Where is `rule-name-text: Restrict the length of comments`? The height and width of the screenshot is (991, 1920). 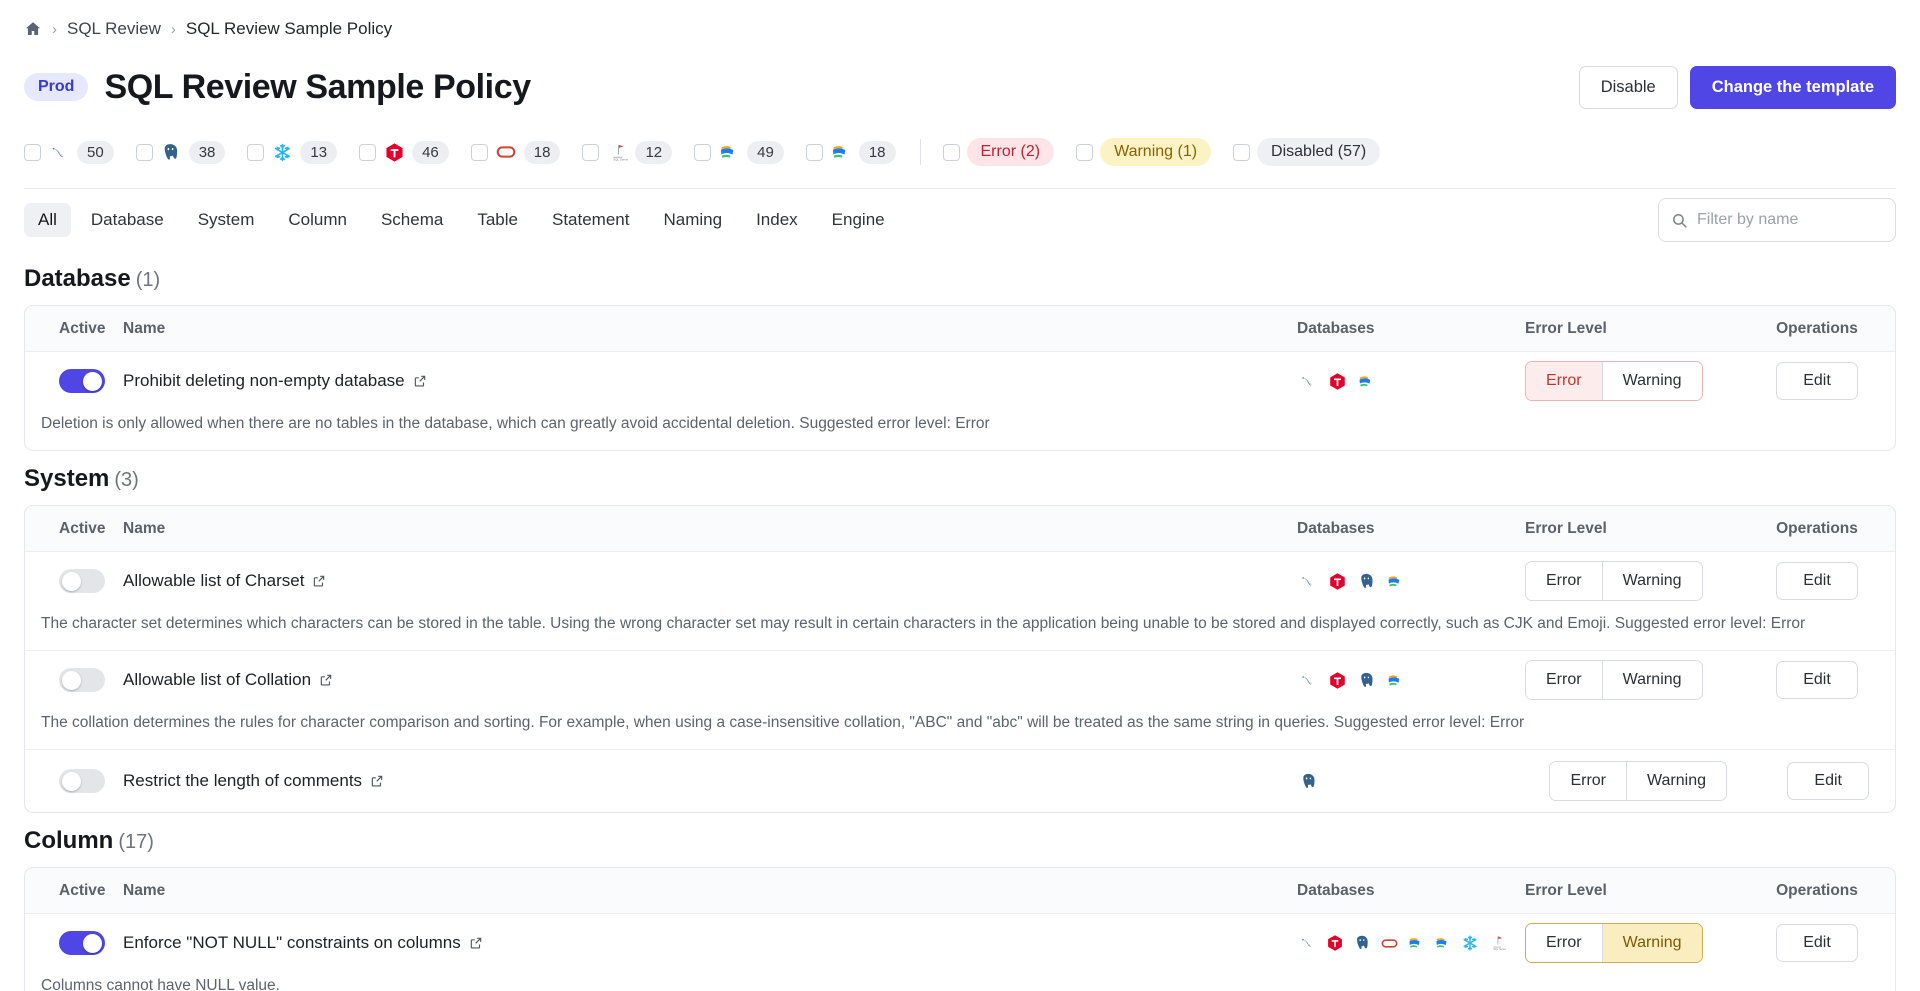 rule-name-text: Restrict the length of comments is located at coordinates (243, 781).